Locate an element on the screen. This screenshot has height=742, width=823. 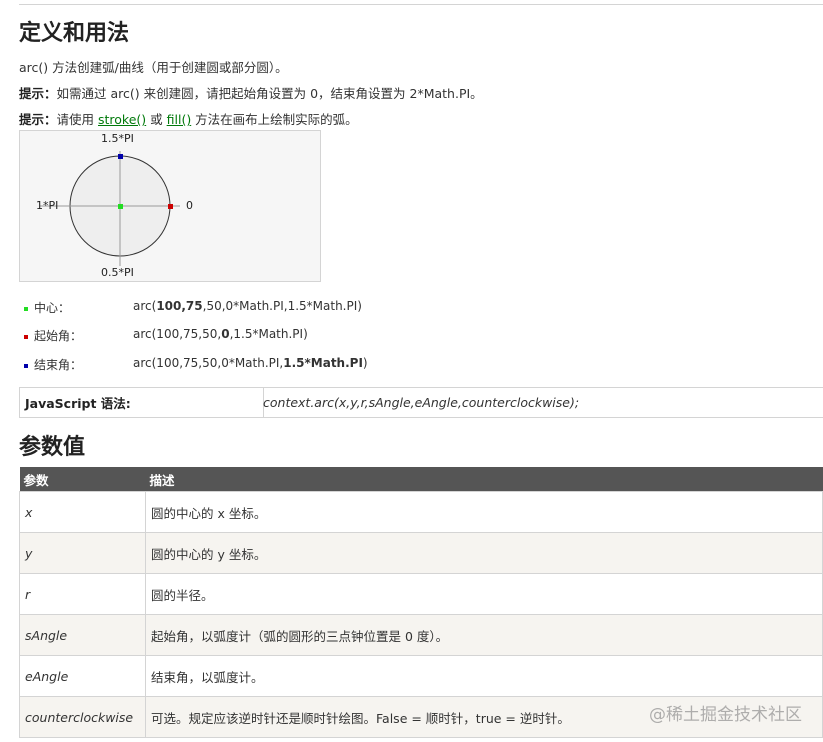
param-name: x is located at coordinates (82, 512).